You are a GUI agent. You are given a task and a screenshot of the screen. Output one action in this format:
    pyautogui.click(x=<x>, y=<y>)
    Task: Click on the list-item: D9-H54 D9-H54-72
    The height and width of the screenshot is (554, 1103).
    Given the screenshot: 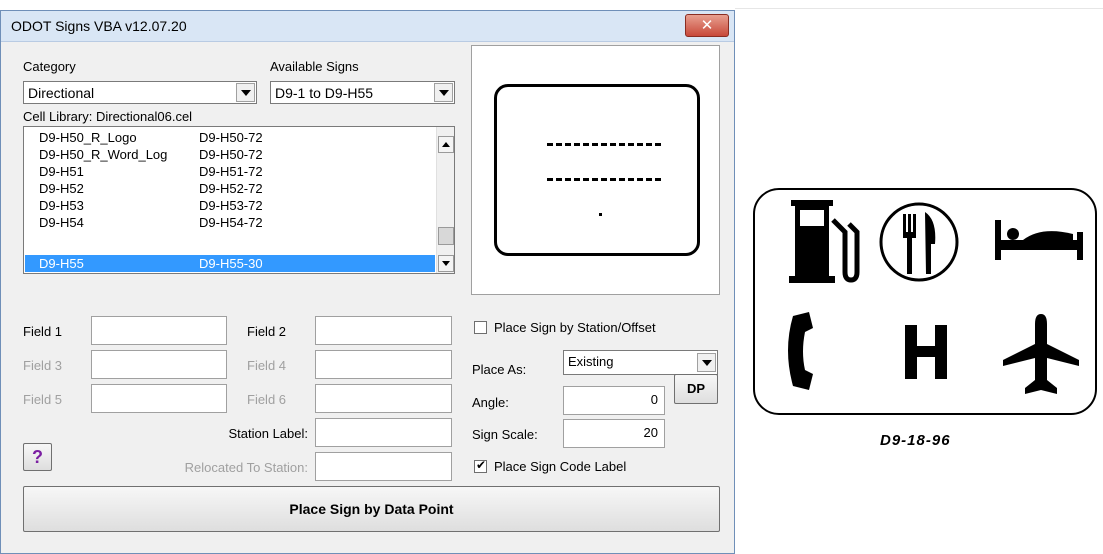 What is the action you would take?
    pyautogui.click(x=230, y=222)
    